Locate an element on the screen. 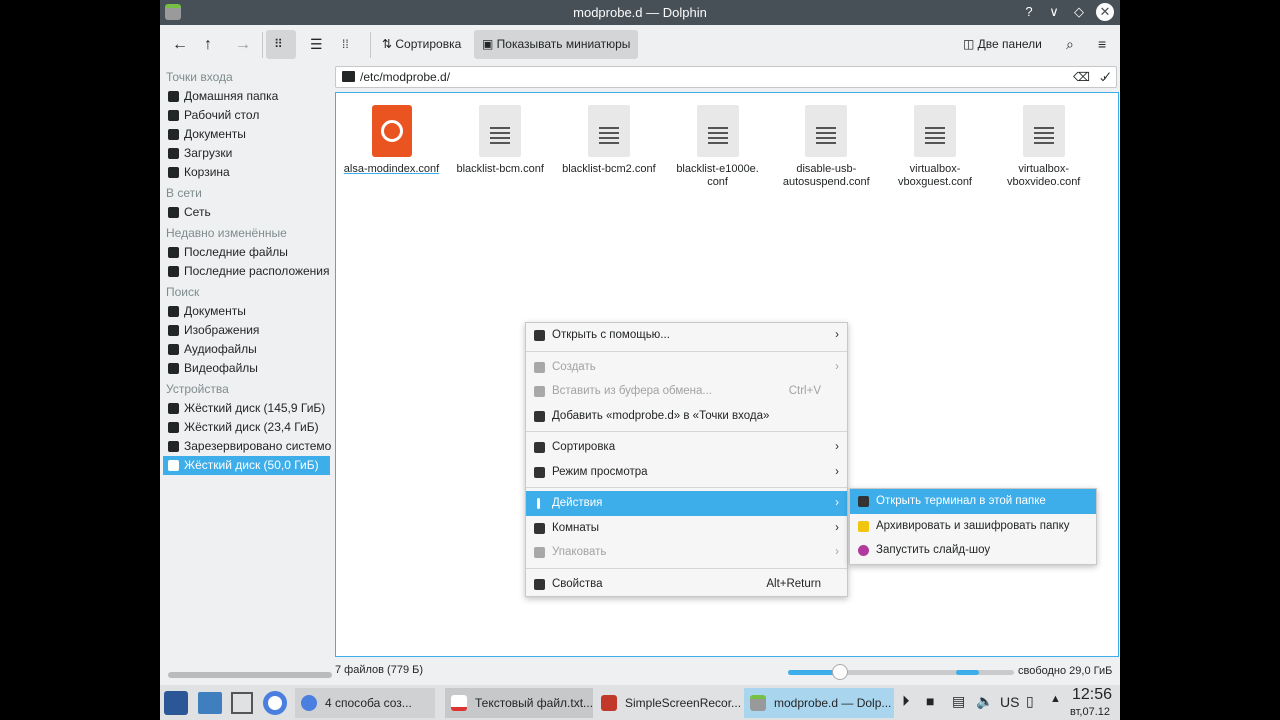 This screenshot has width=1280, height=720. disk-usage-bar is located at coordinates (985, 672).